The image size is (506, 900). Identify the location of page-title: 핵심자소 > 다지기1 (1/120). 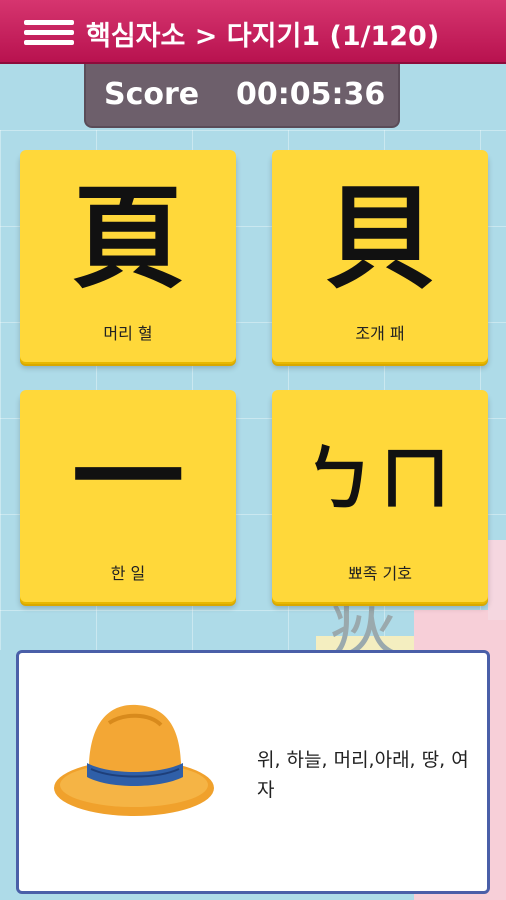
(263, 36).